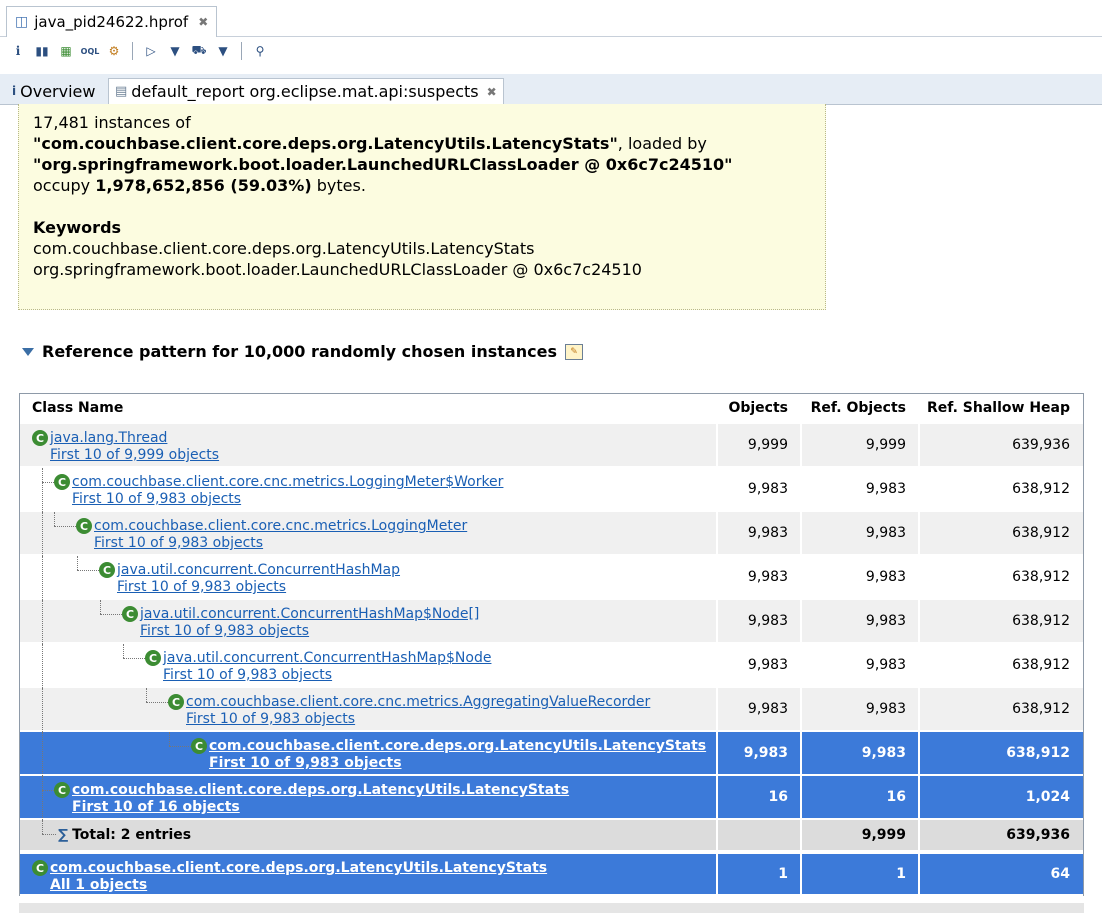 This screenshot has height=913, width=1102. What do you see at coordinates (53, 91) in the screenshot?
I see `tab-overview: i Overview` at bounding box center [53, 91].